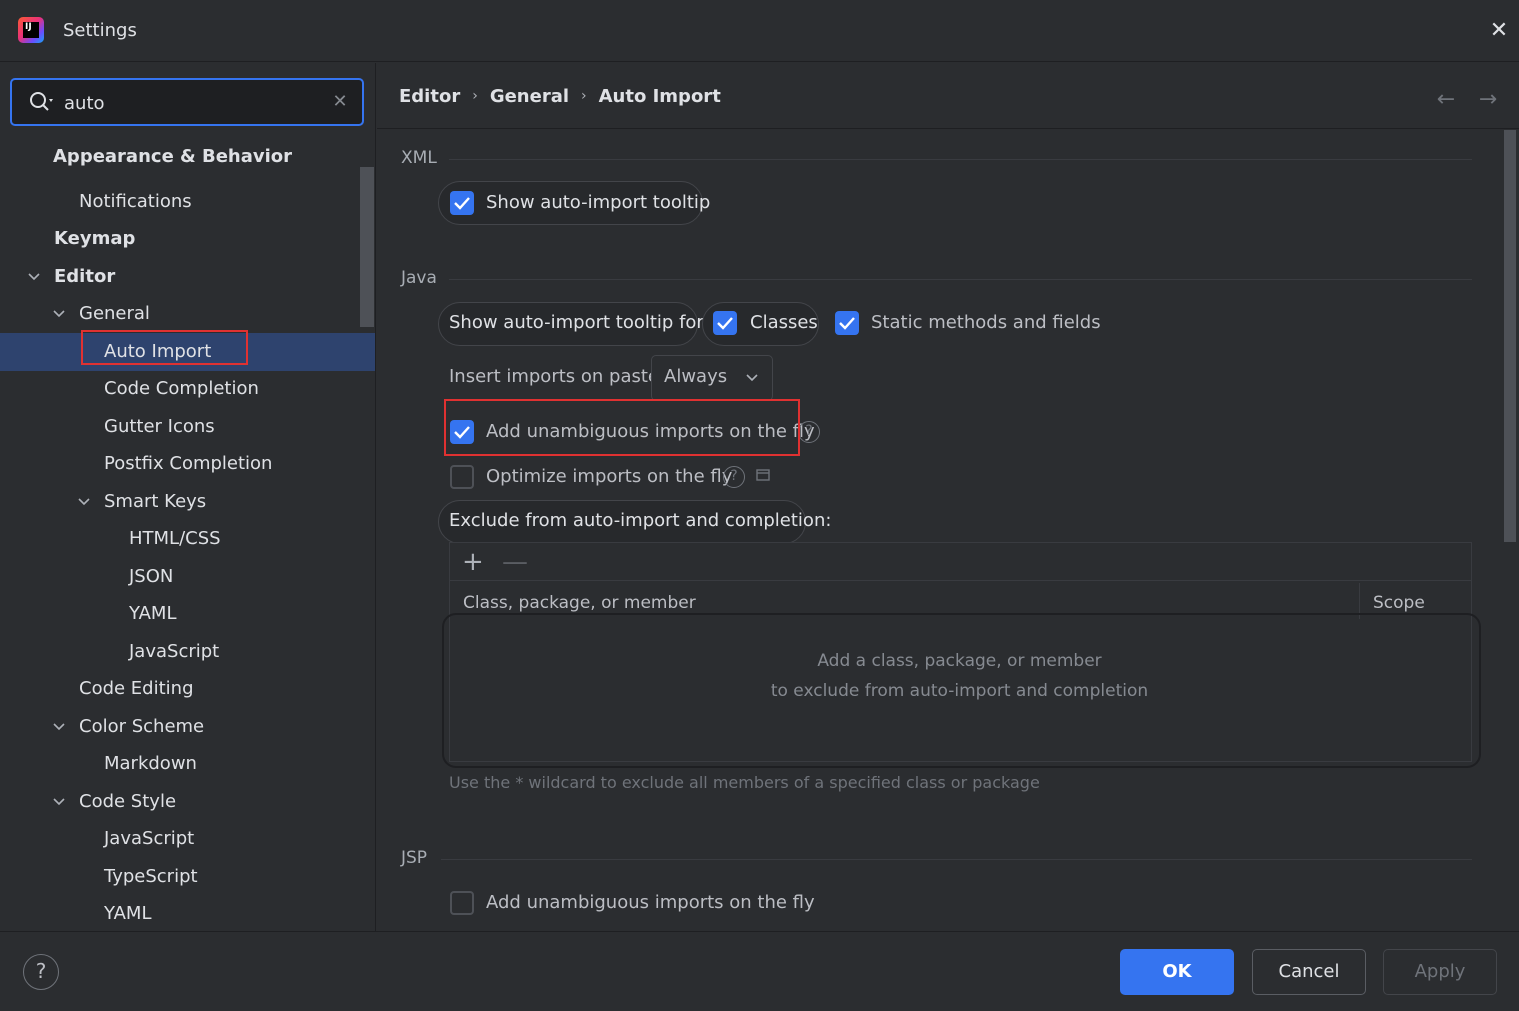 This screenshot has width=1519, height=1011. I want to click on java-classes-checkbox, so click(725, 323).